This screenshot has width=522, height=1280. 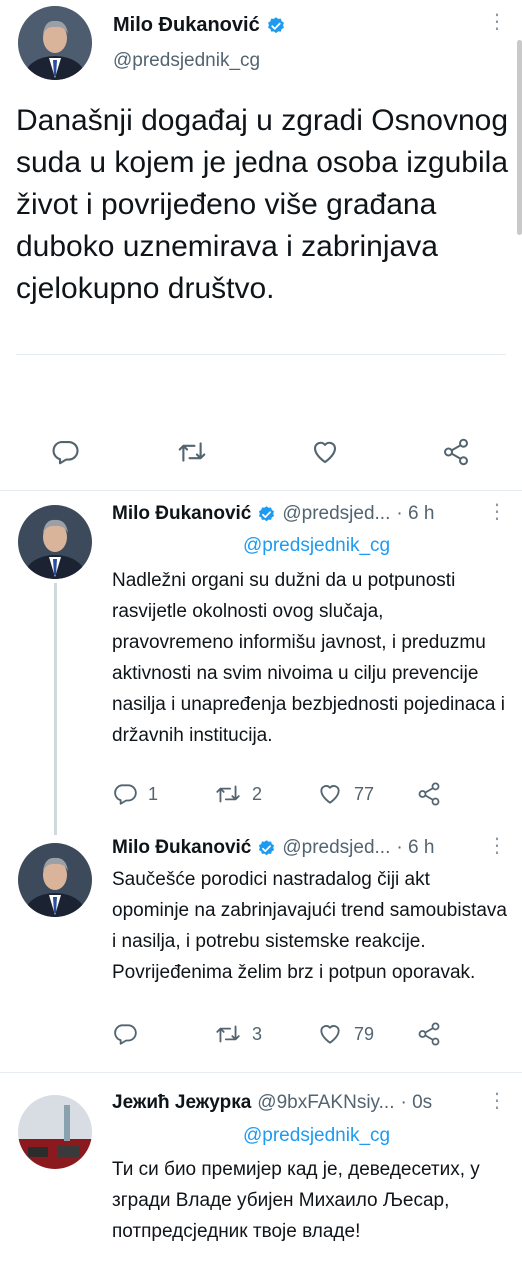 I want to click on retweet-count: 3, so click(x=257, y=1033).